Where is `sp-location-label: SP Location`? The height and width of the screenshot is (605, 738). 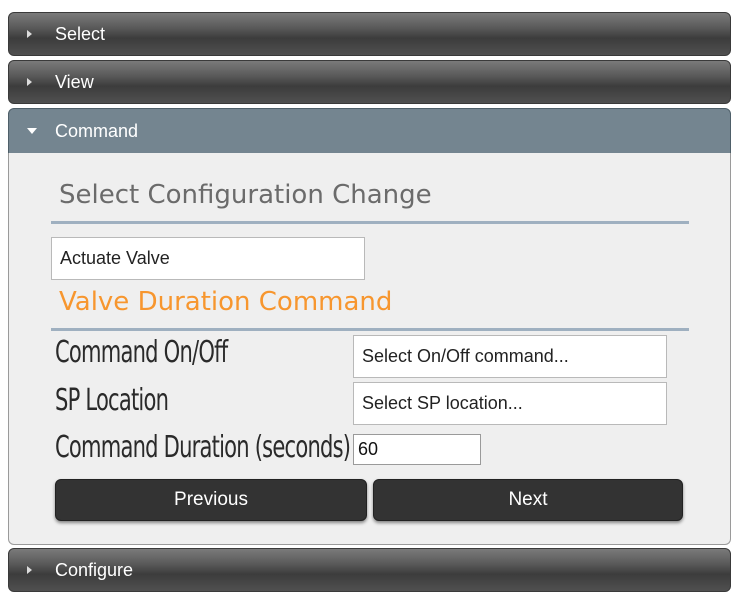
sp-location-label: SP Location is located at coordinates (112, 400).